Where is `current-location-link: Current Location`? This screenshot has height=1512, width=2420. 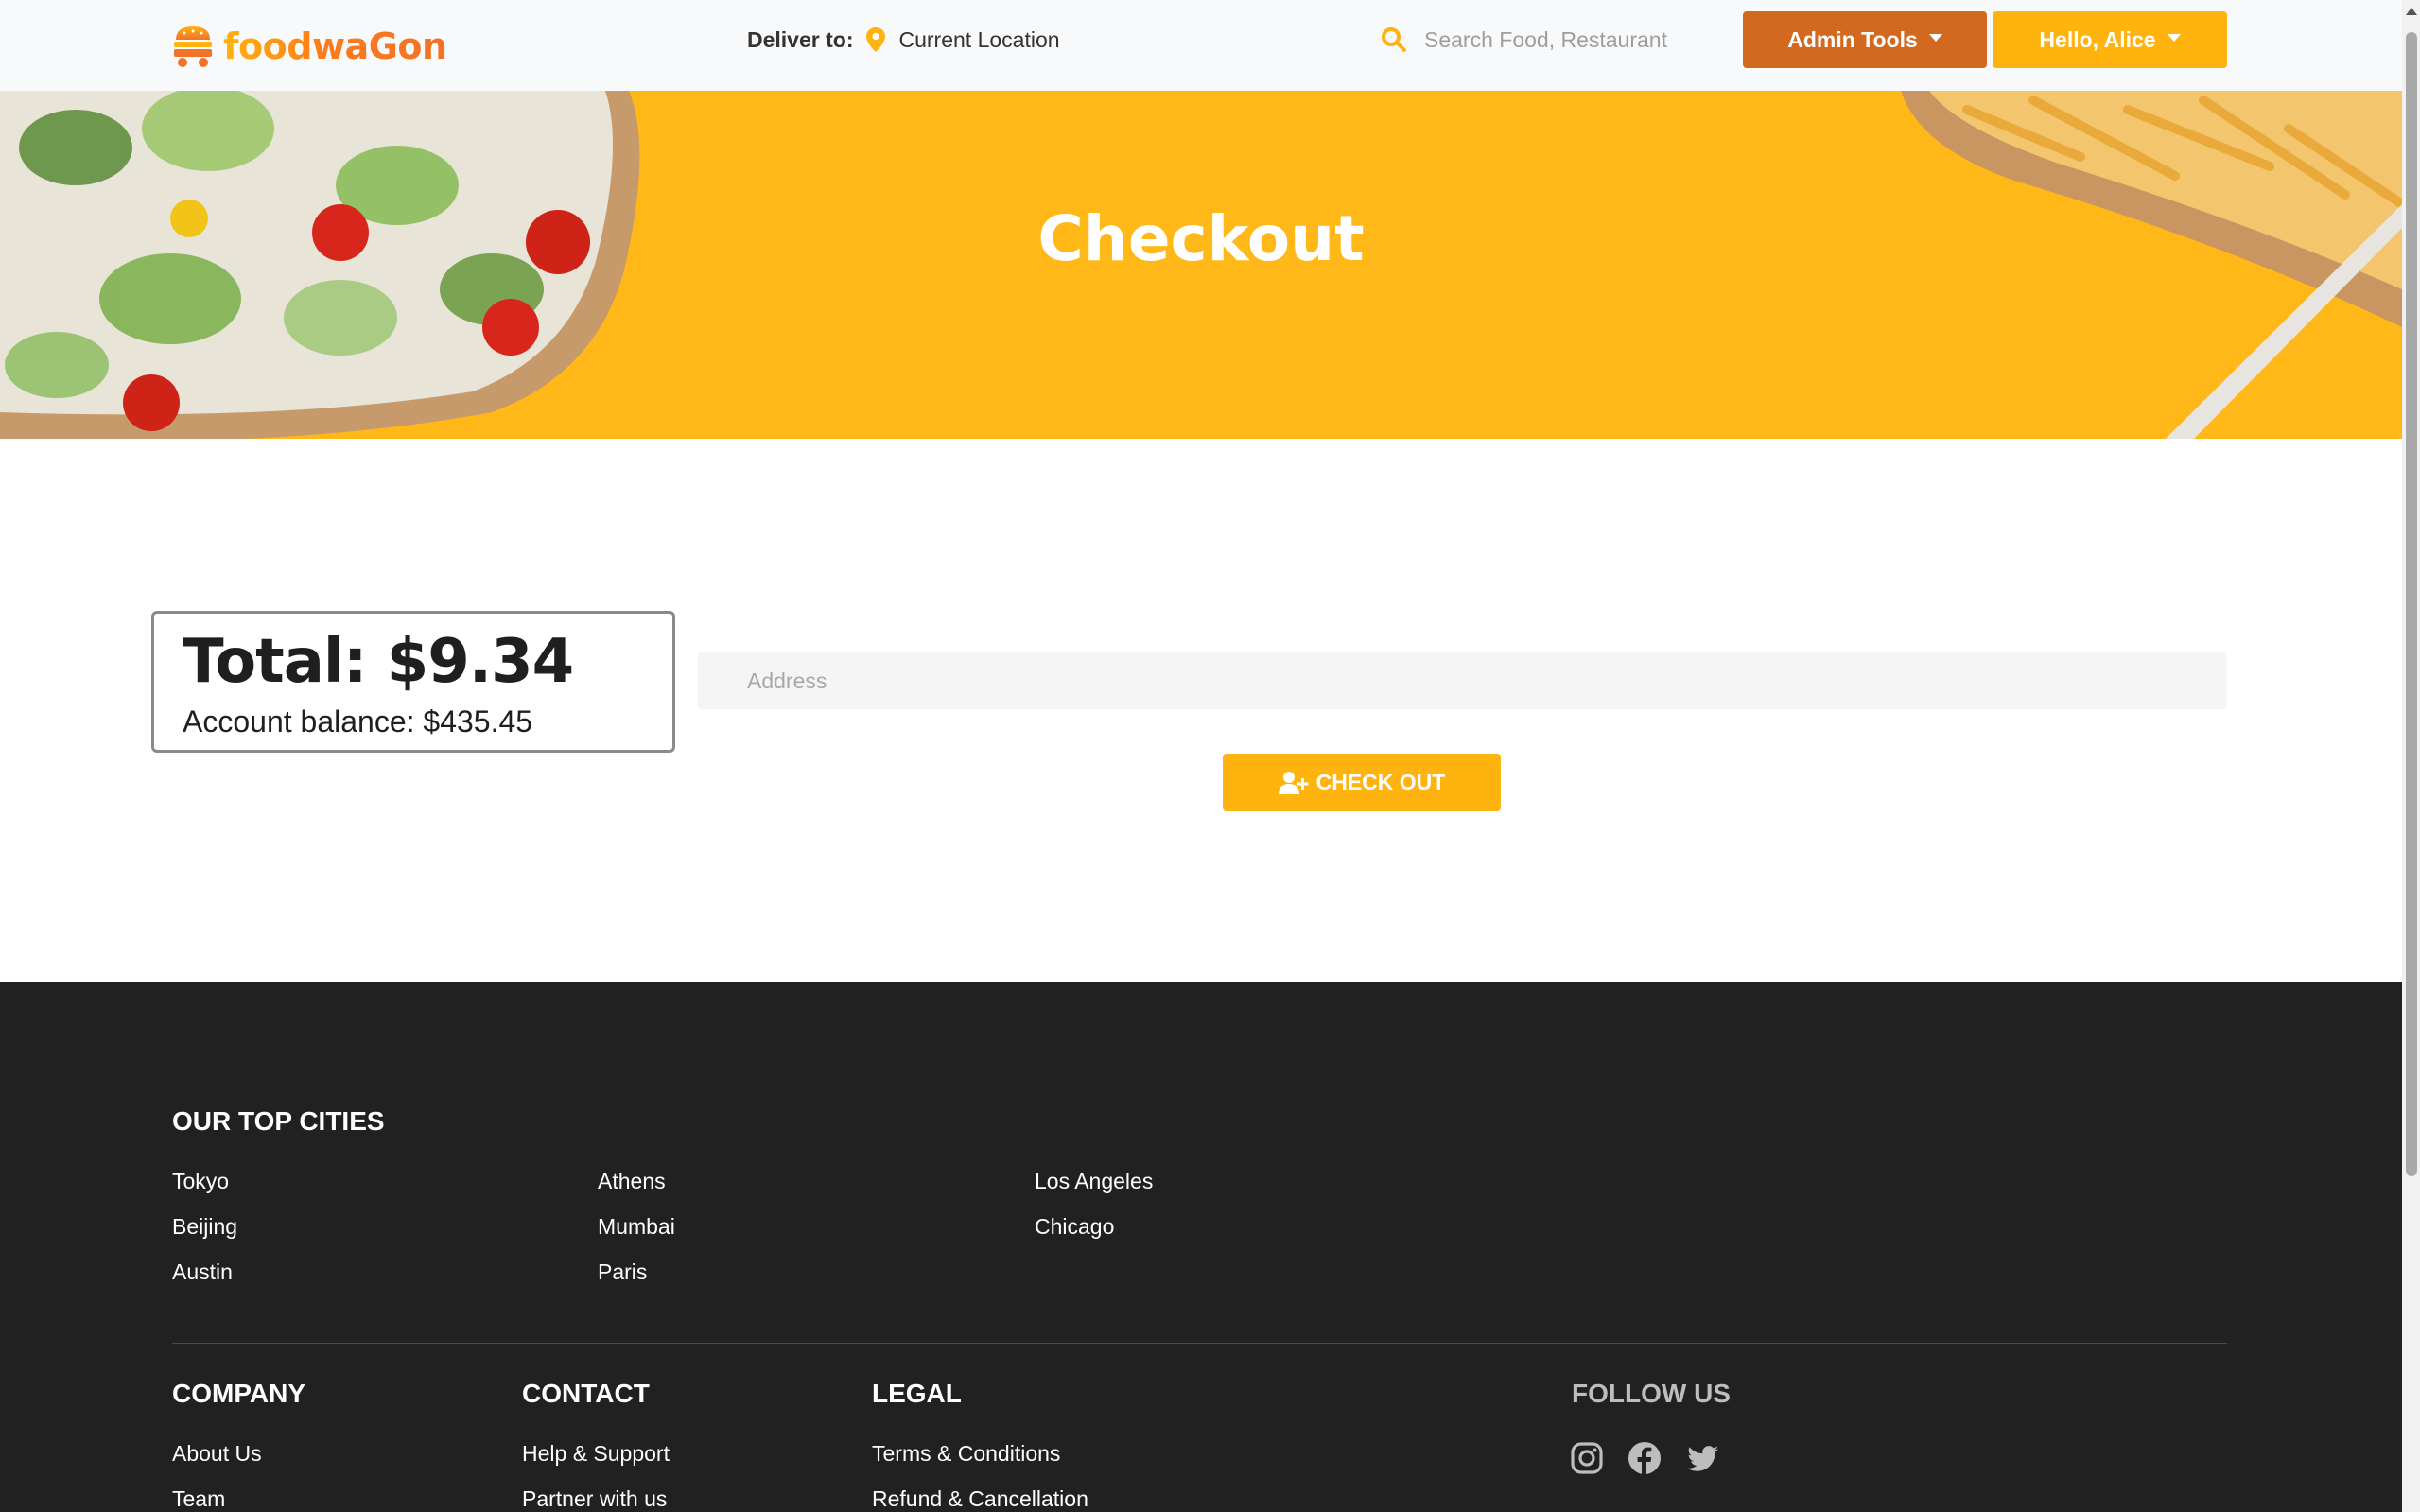
current-location-link: Current Location is located at coordinates (978, 40).